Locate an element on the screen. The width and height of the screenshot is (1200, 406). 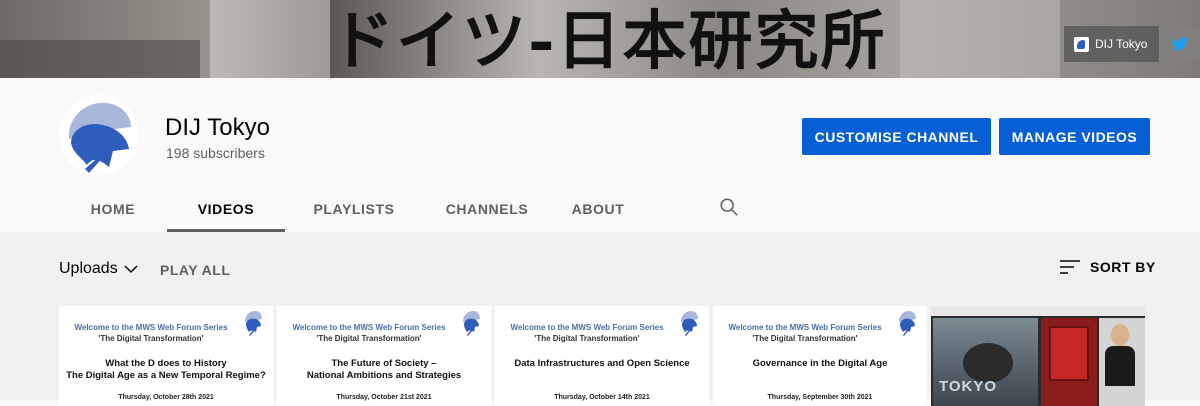
tab-home: HOME is located at coordinates (113, 209).